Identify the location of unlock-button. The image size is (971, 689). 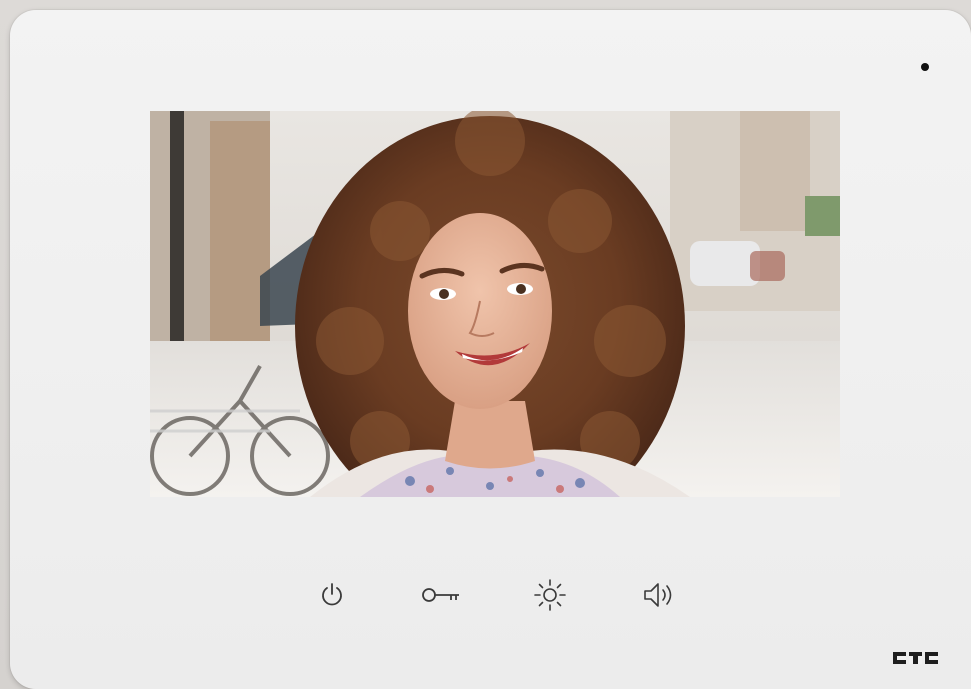
(441, 595).